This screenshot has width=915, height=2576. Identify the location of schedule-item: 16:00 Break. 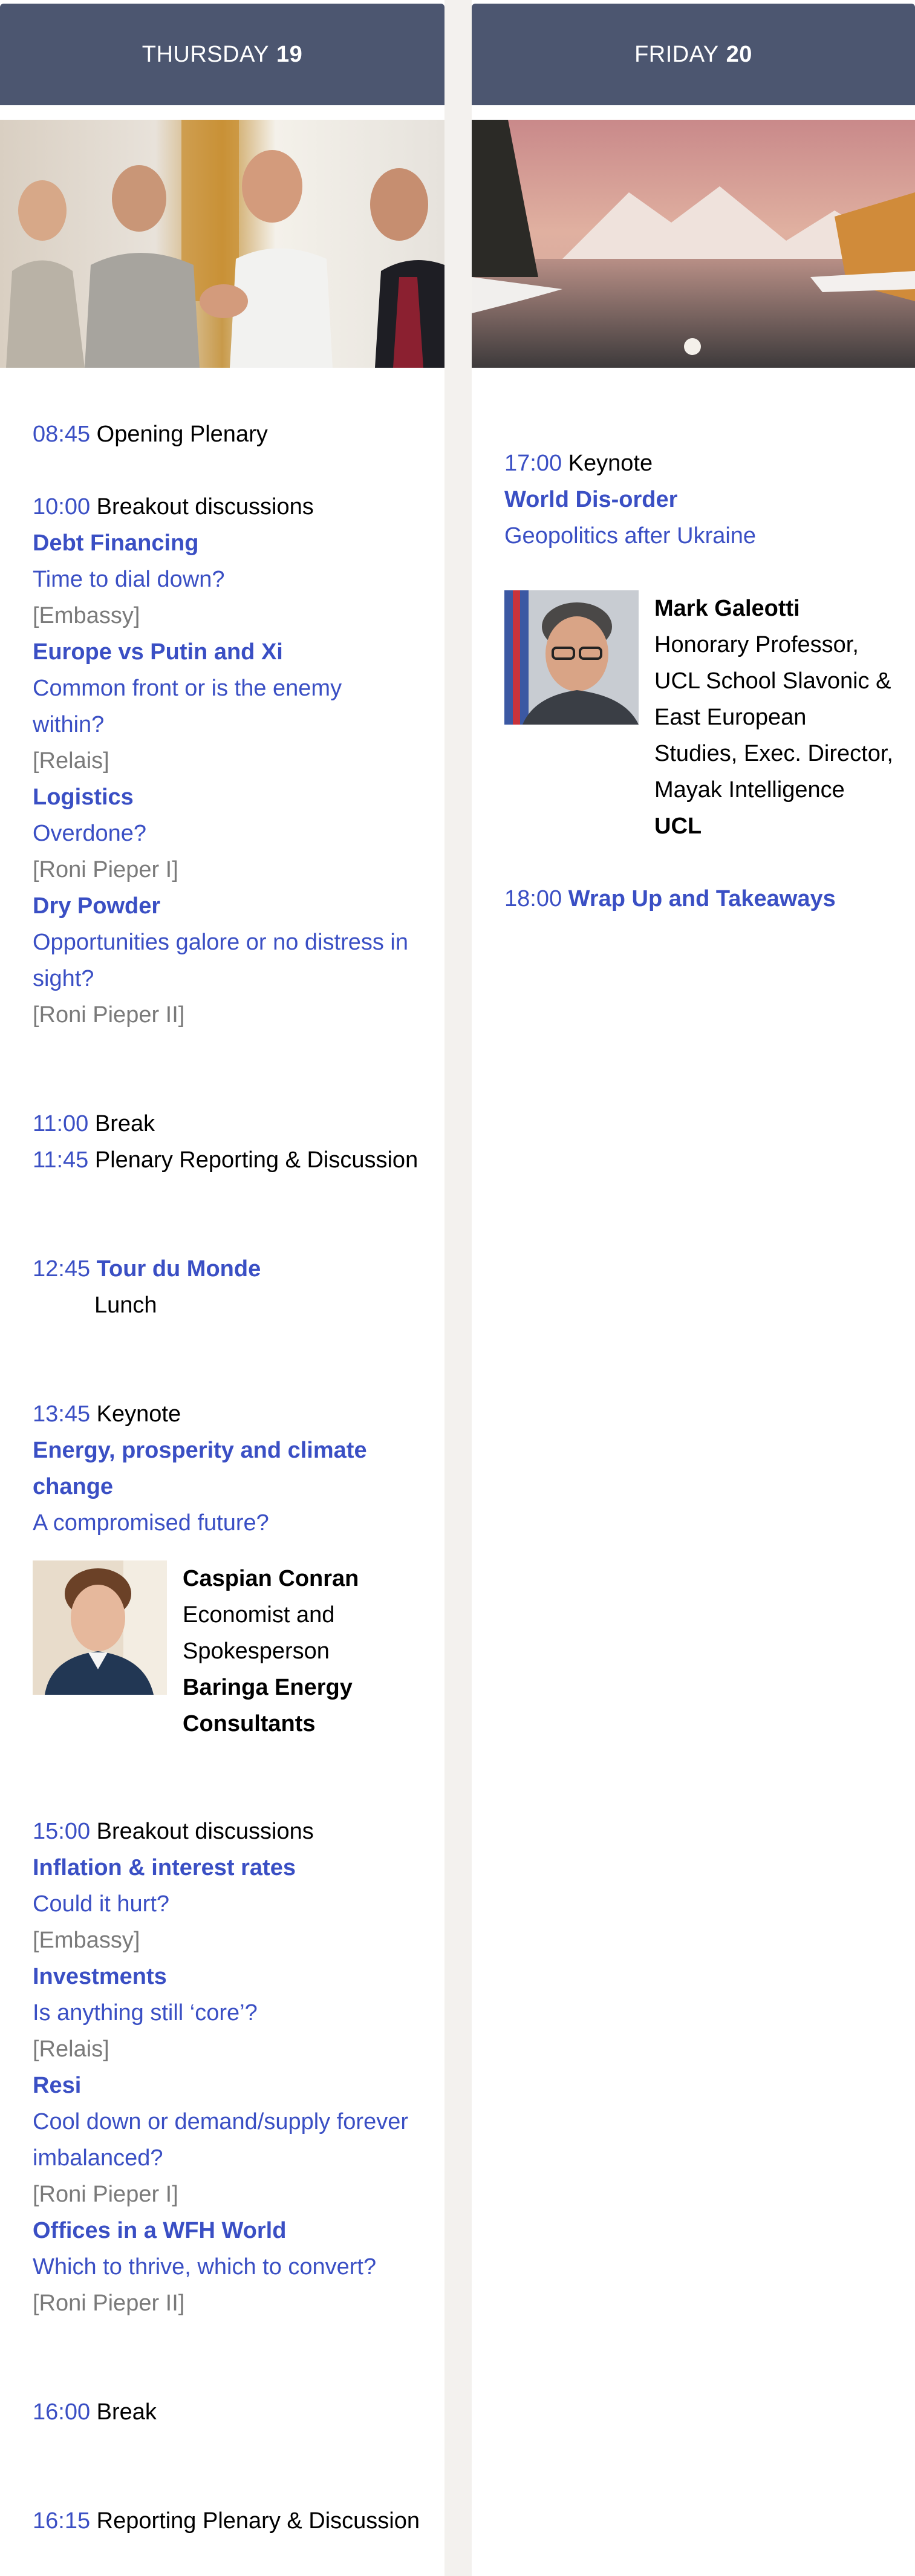
(238, 2412).